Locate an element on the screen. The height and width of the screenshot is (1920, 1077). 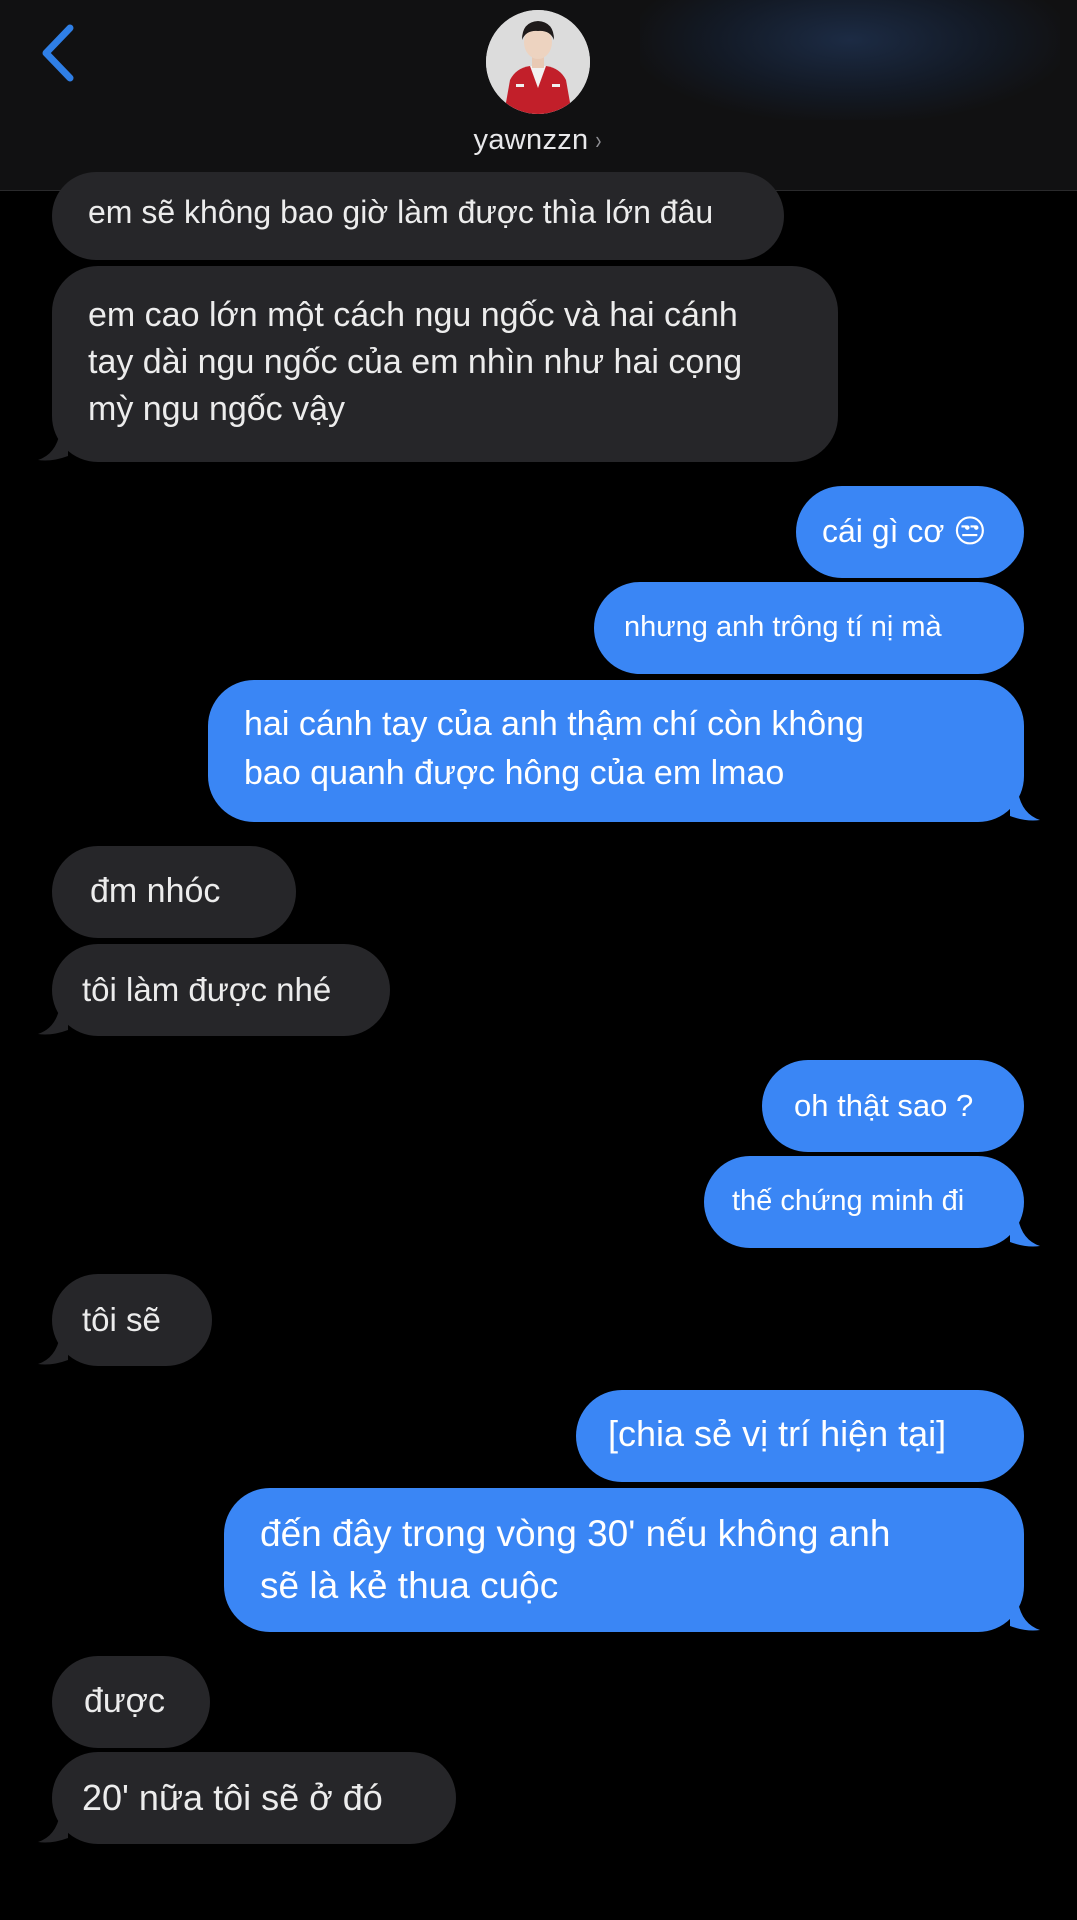
chevron-right-icon: › is located at coordinates (599, 140).